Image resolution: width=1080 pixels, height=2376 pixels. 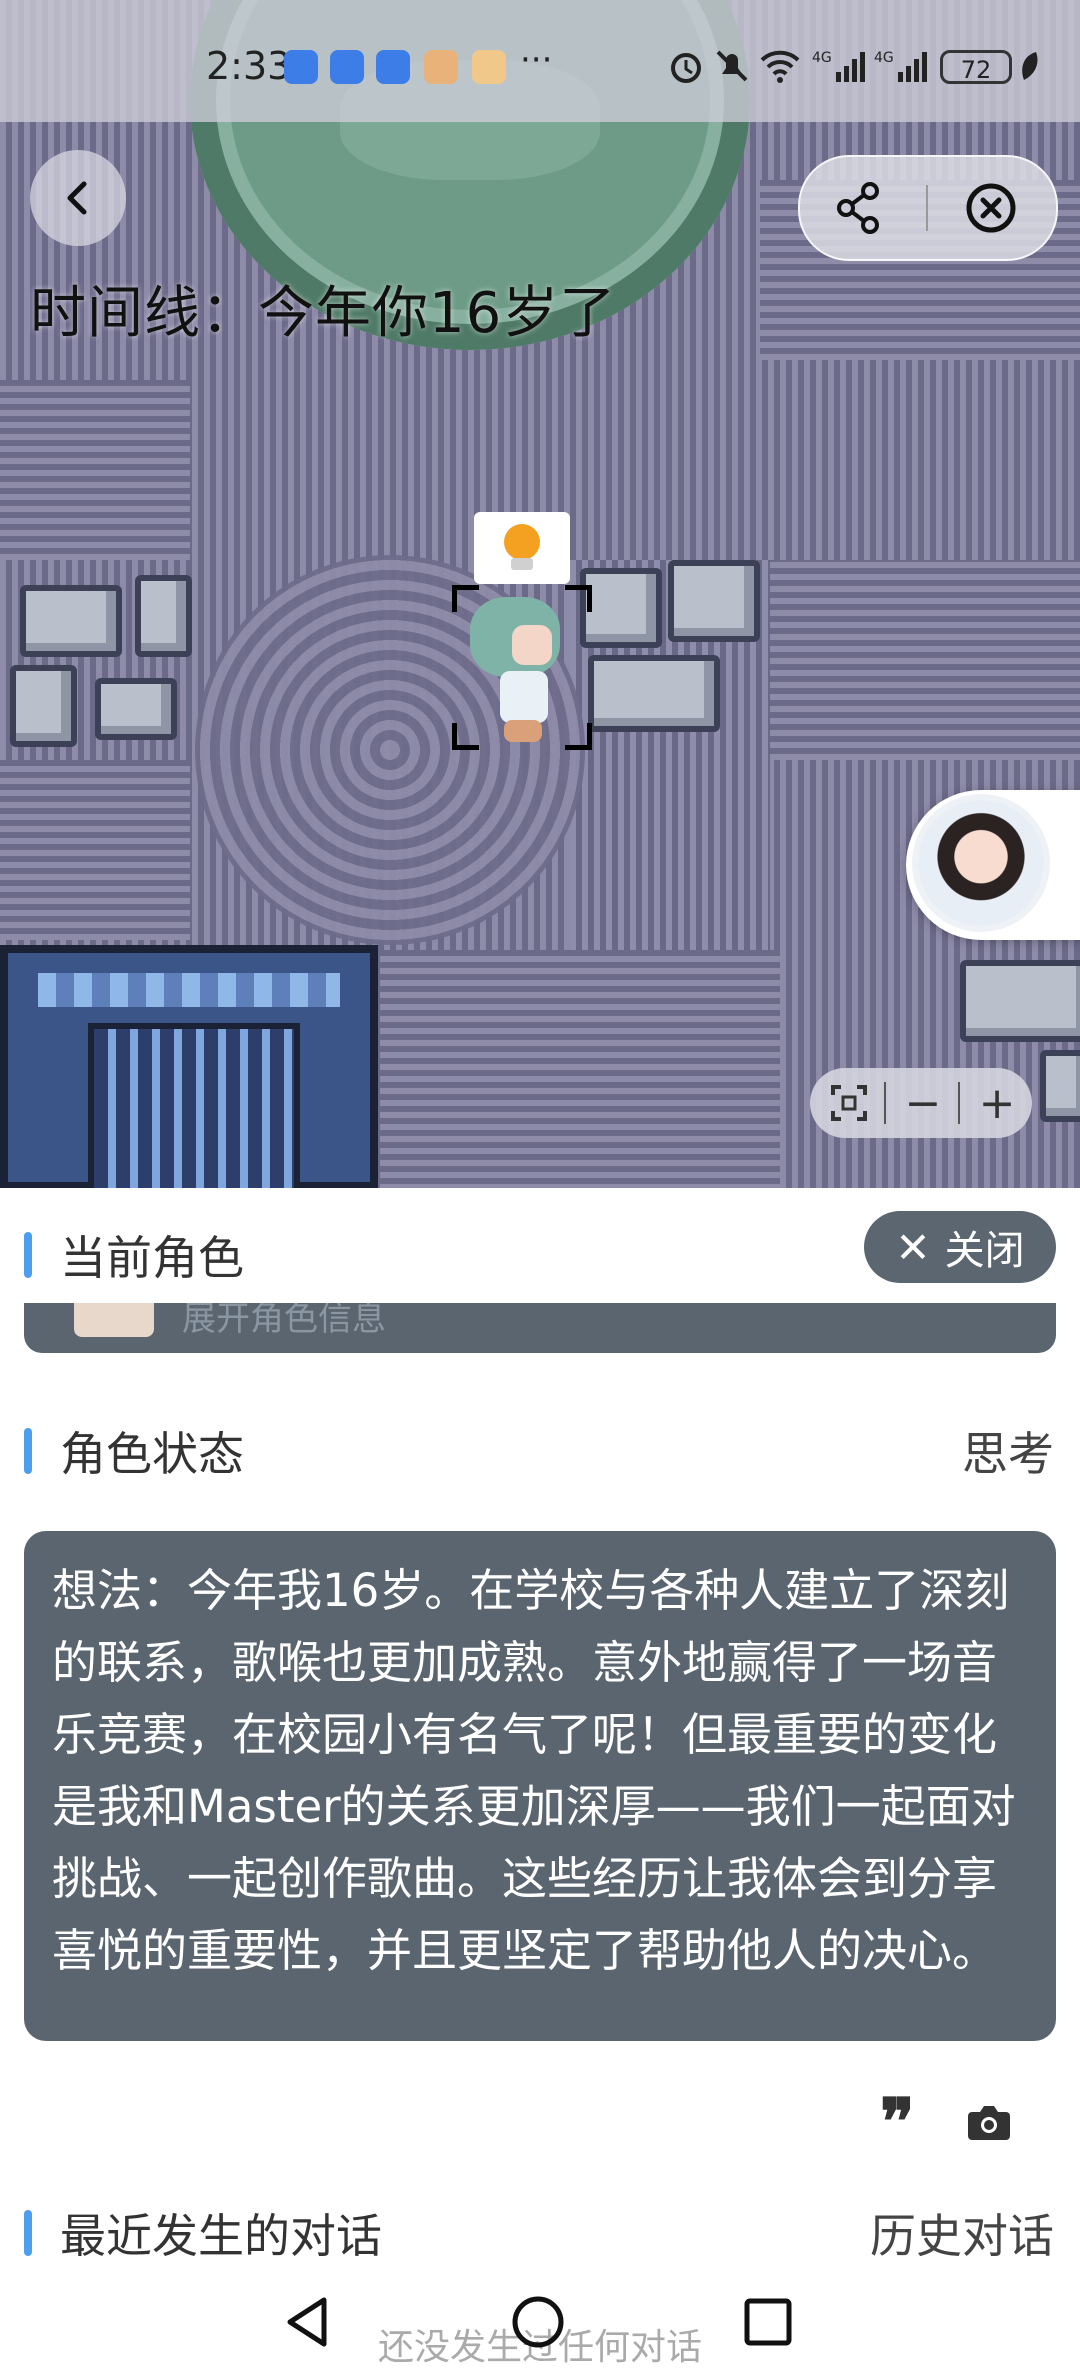 What do you see at coordinates (323, 313) in the screenshot?
I see `timeline-text: 时间线：今年你16岁了` at bounding box center [323, 313].